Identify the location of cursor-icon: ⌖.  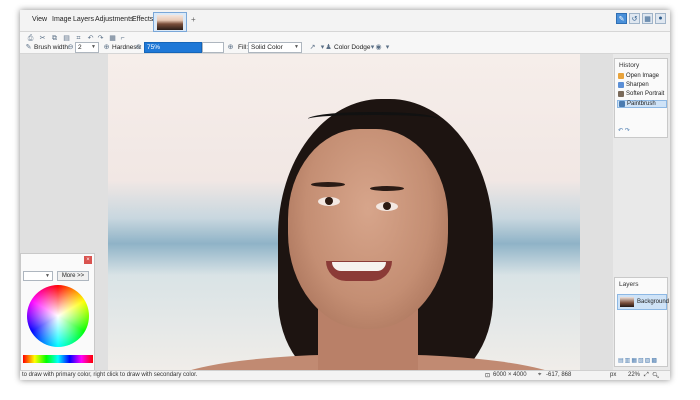
(540, 375).